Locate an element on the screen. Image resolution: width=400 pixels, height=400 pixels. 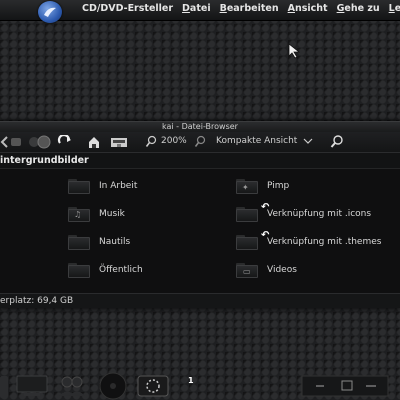
menu-lesezeichen: Le is located at coordinates (394, 8).